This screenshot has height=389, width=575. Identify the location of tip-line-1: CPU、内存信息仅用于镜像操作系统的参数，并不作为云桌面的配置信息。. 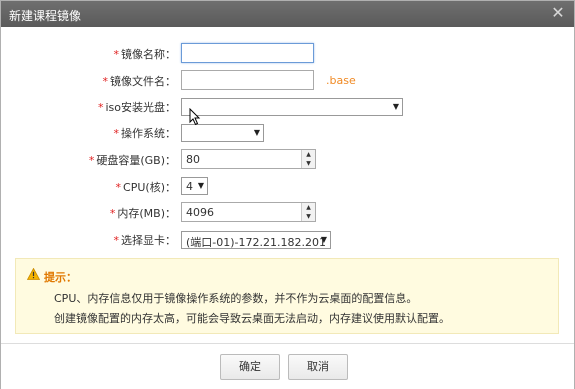
(236, 298).